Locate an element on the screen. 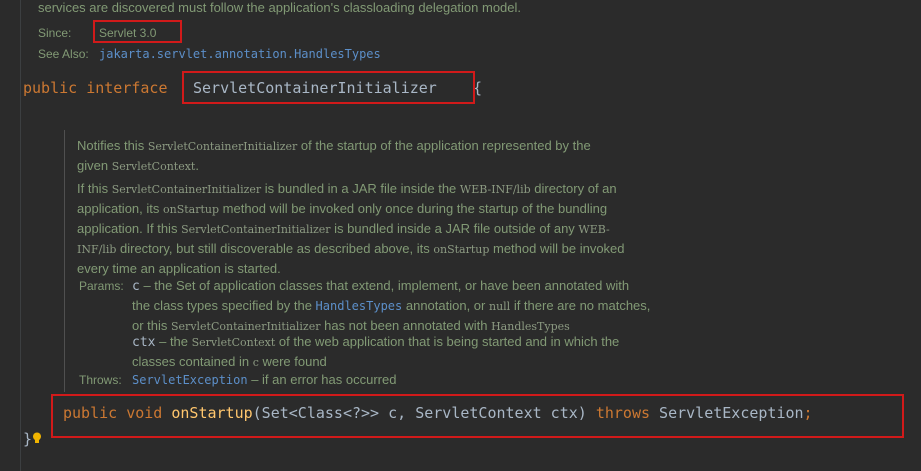  params-label: Params: is located at coordinates (101, 286).